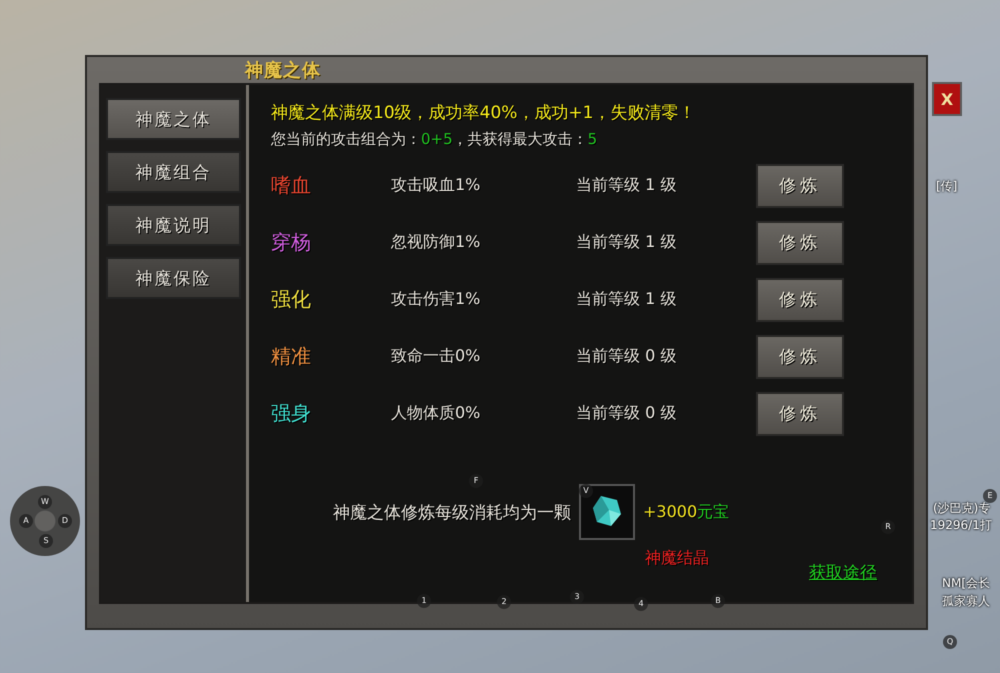  What do you see at coordinates (677, 558) in the screenshot?
I see `item-name: 神魔结晶` at bounding box center [677, 558].